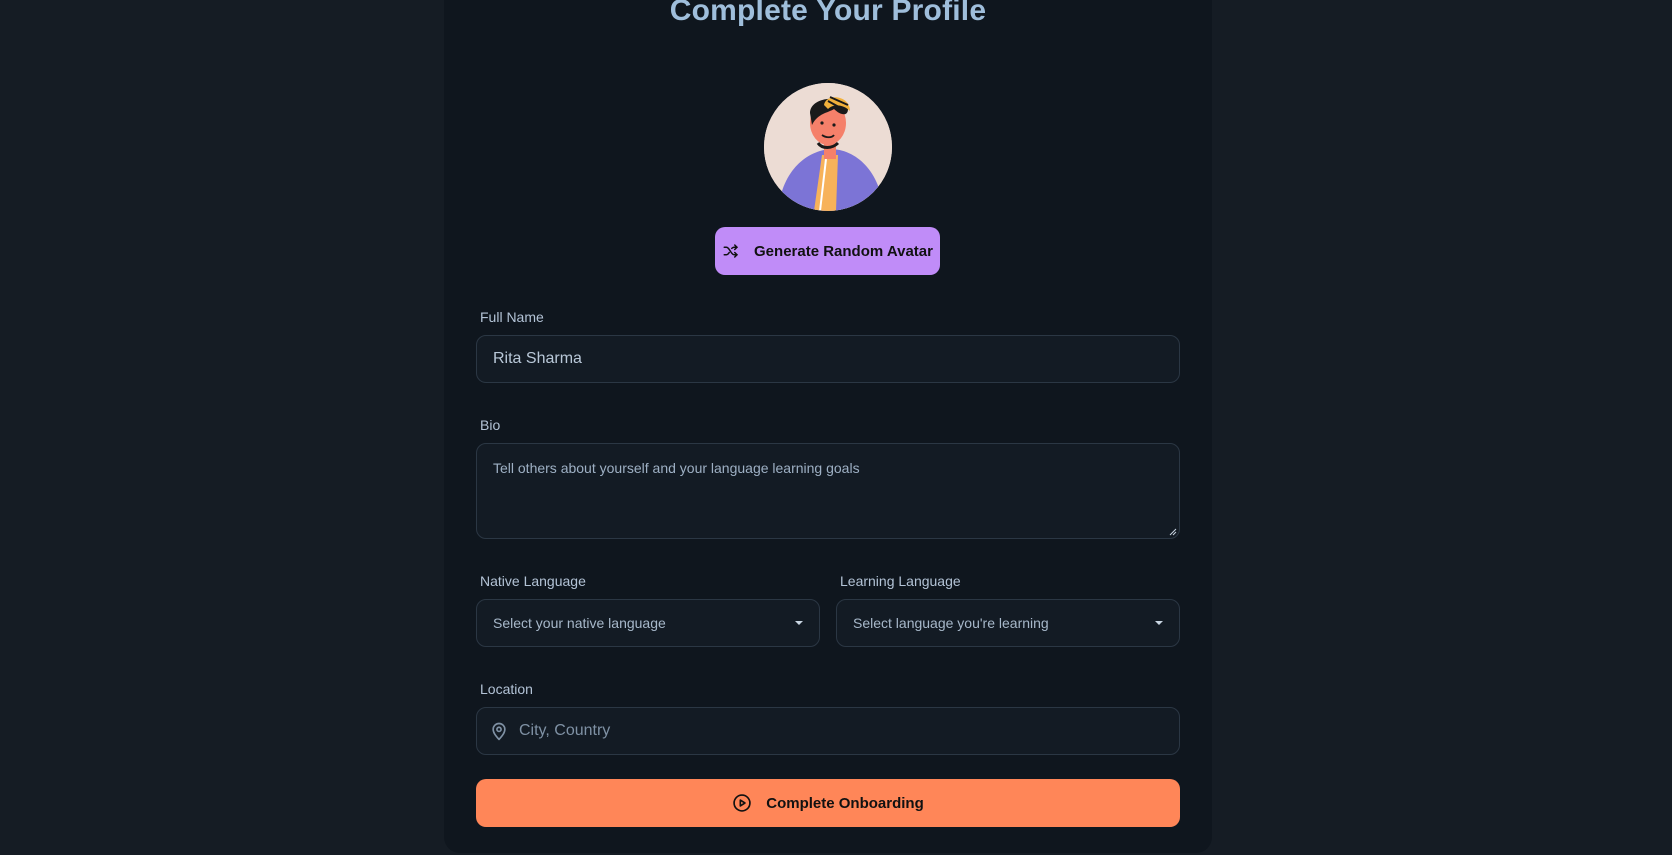 This screenshot has height=855, width=1672. I want to click on generate-avatar-button: Generate Random Avatar, so click(827, 251).